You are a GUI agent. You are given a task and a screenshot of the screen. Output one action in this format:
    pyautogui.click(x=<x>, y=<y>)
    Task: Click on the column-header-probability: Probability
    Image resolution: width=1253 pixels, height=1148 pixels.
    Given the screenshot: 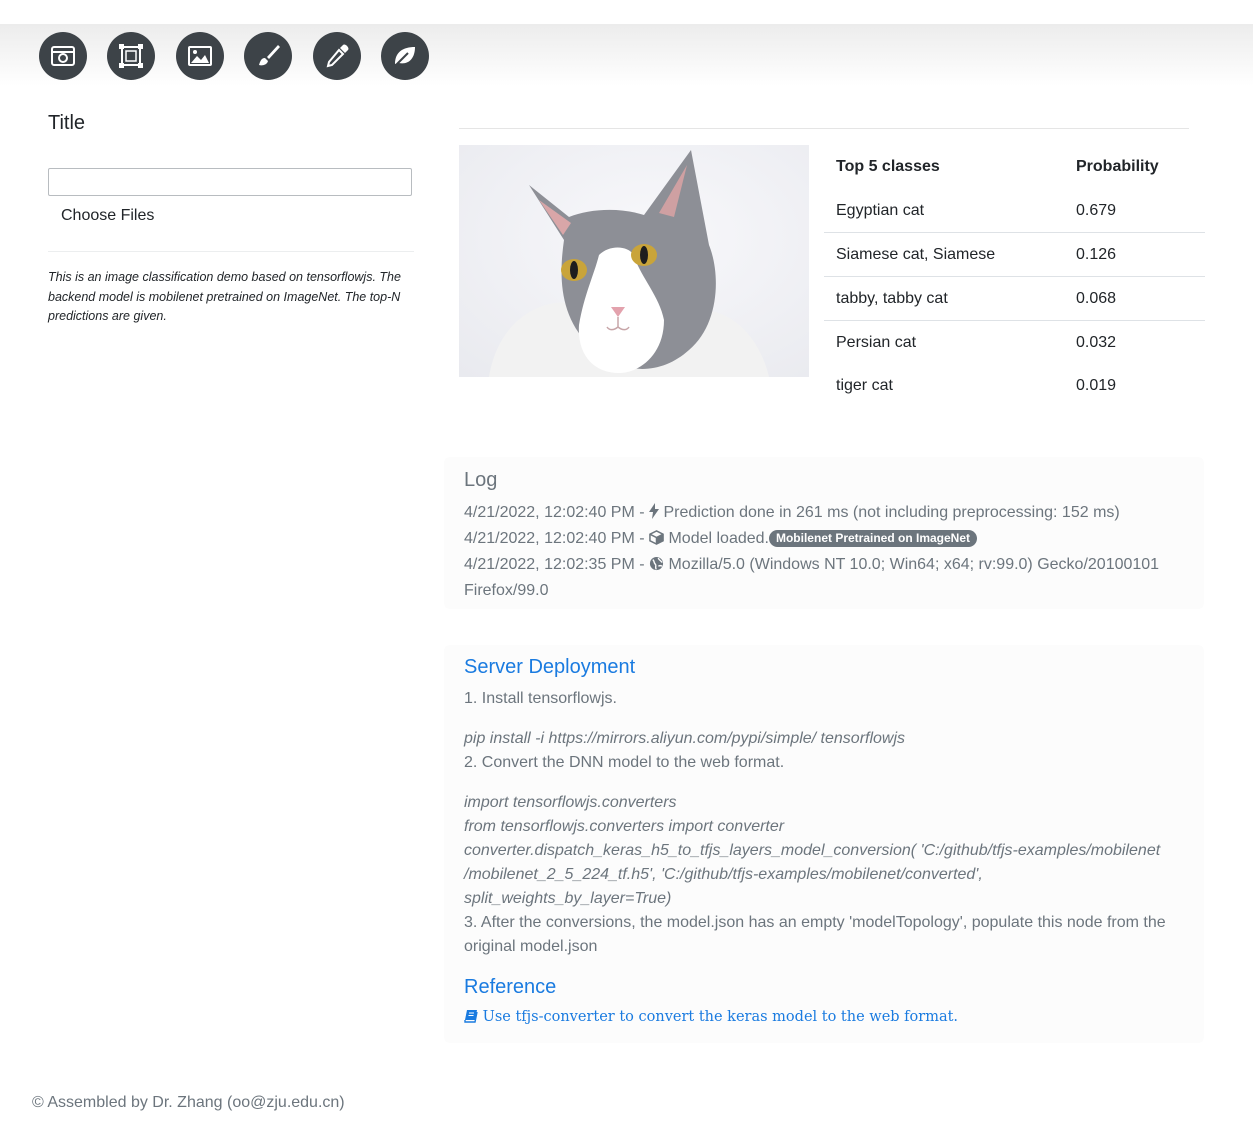 What is the action you would take?
    pyautogui.click(x=1117, y=166)
    